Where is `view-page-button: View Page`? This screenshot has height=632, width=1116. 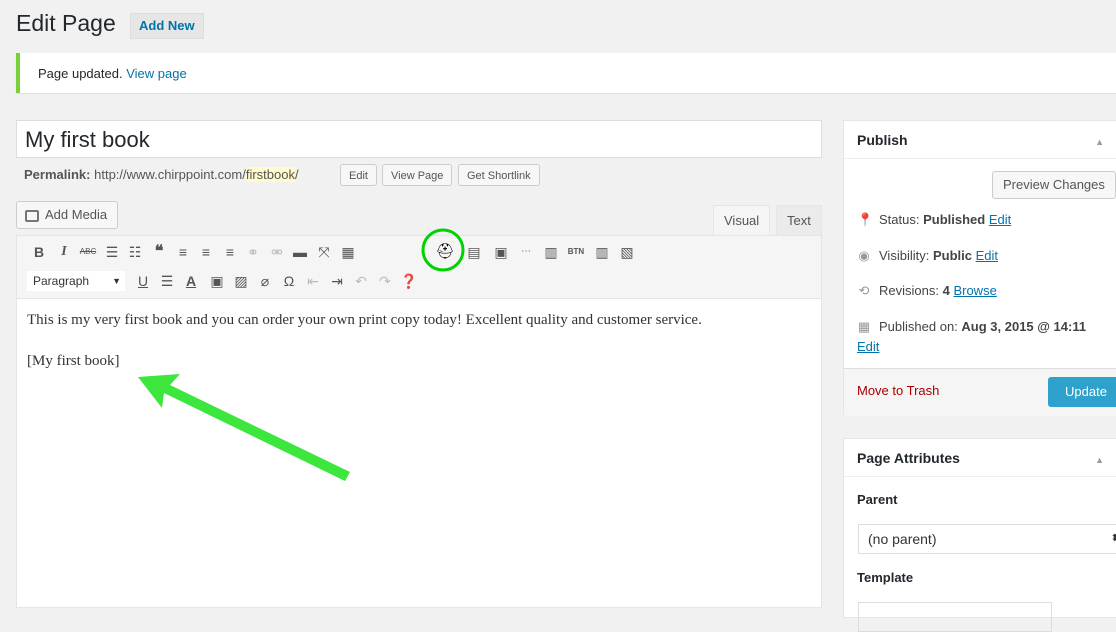 view-page-button: View Page is located at coordinates (417, 175).